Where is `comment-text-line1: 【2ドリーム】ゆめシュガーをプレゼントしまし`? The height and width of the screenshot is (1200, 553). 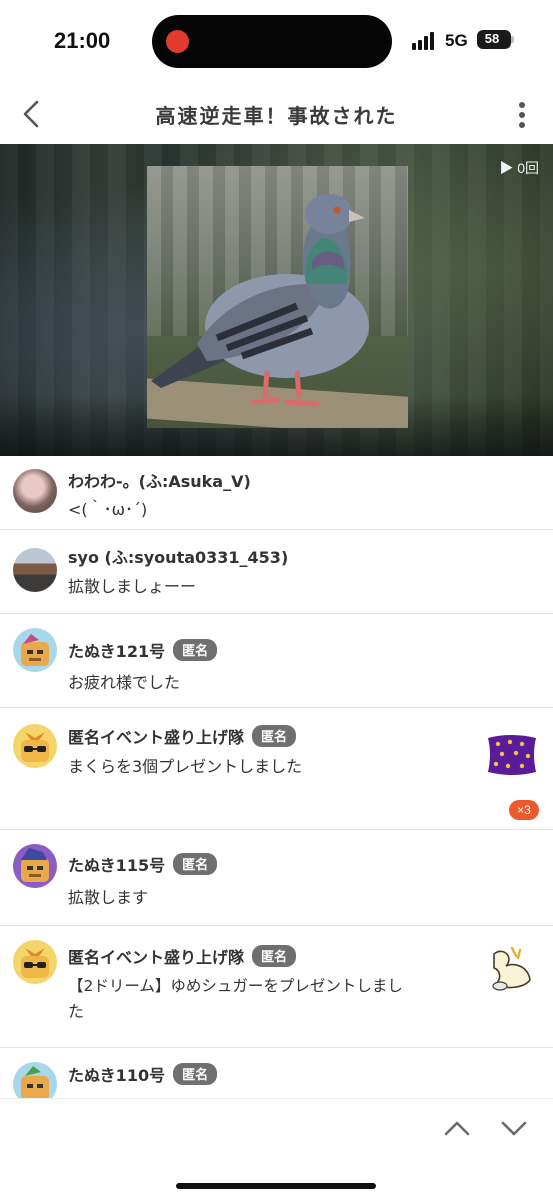 comment-text-line1: 【2ドリーム】ゆめシュガーをプレゼントしまし is located at coordinates (235, 986).